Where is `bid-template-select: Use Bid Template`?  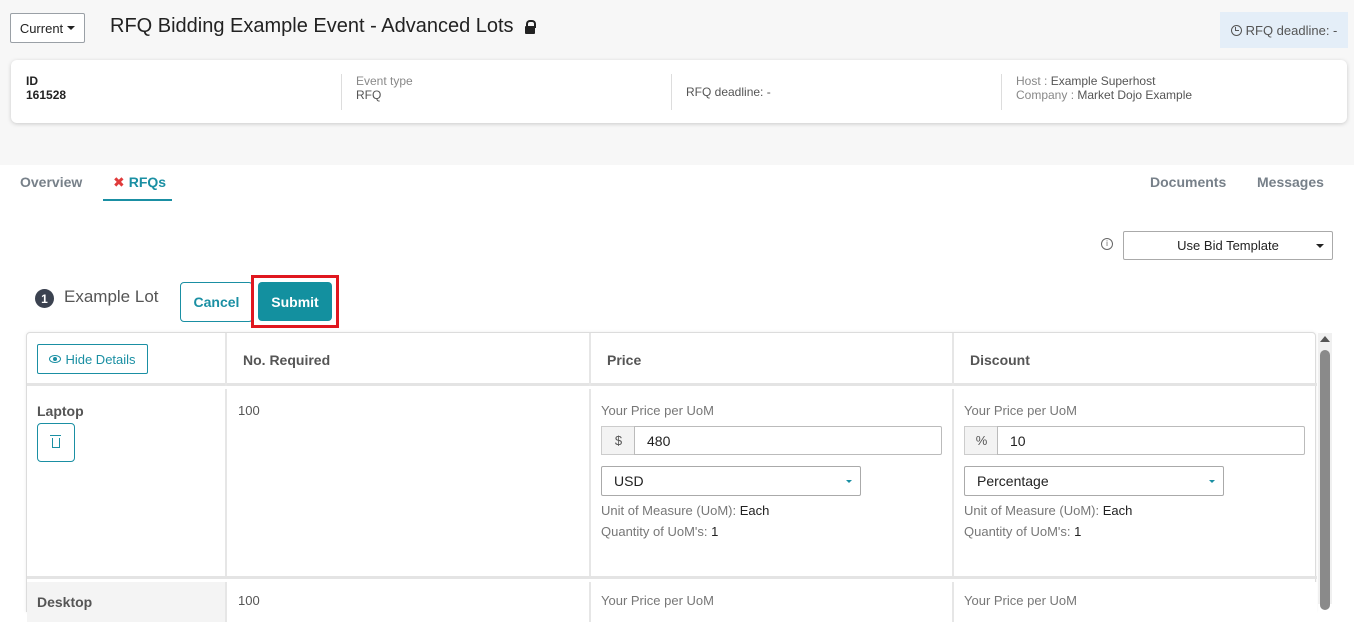 bid-template-select: Use Bid Template is located at coordinates (1228, 245).